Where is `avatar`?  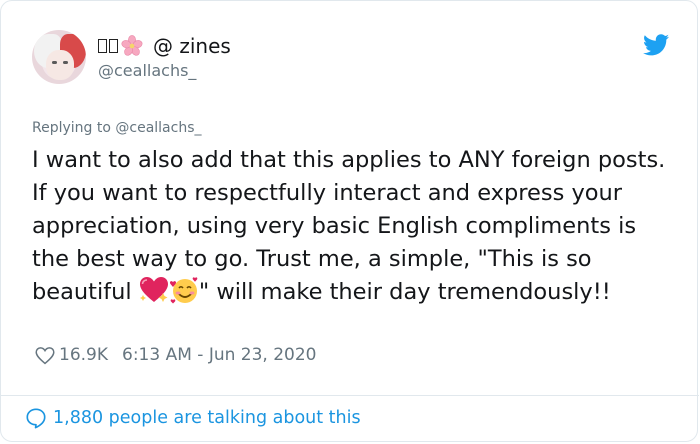
avatar is located at coordinates (59, 57).